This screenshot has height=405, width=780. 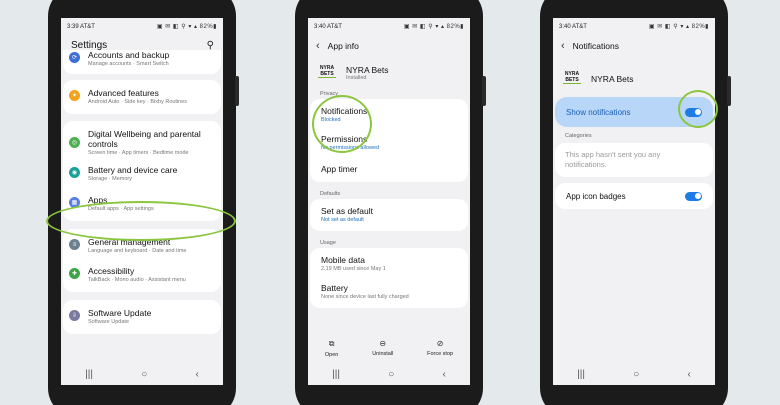 I want to click on force-stop-icon: ⊘, so click(x=440, y=343).